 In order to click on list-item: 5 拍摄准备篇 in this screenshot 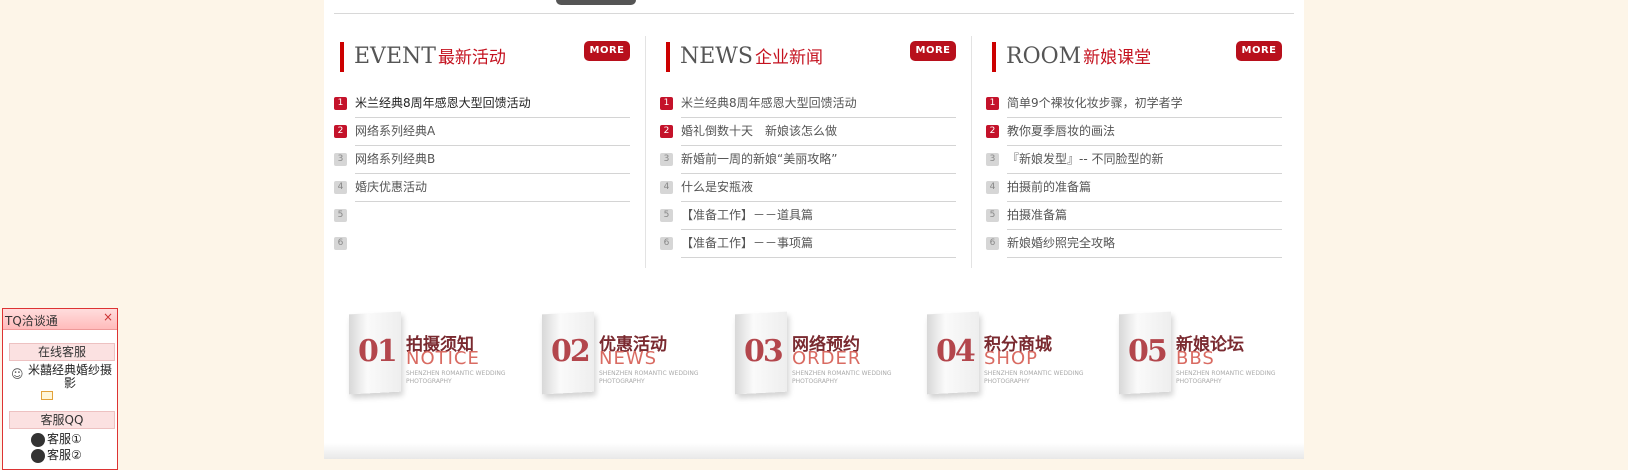, I will do `click(1134, 216)`.